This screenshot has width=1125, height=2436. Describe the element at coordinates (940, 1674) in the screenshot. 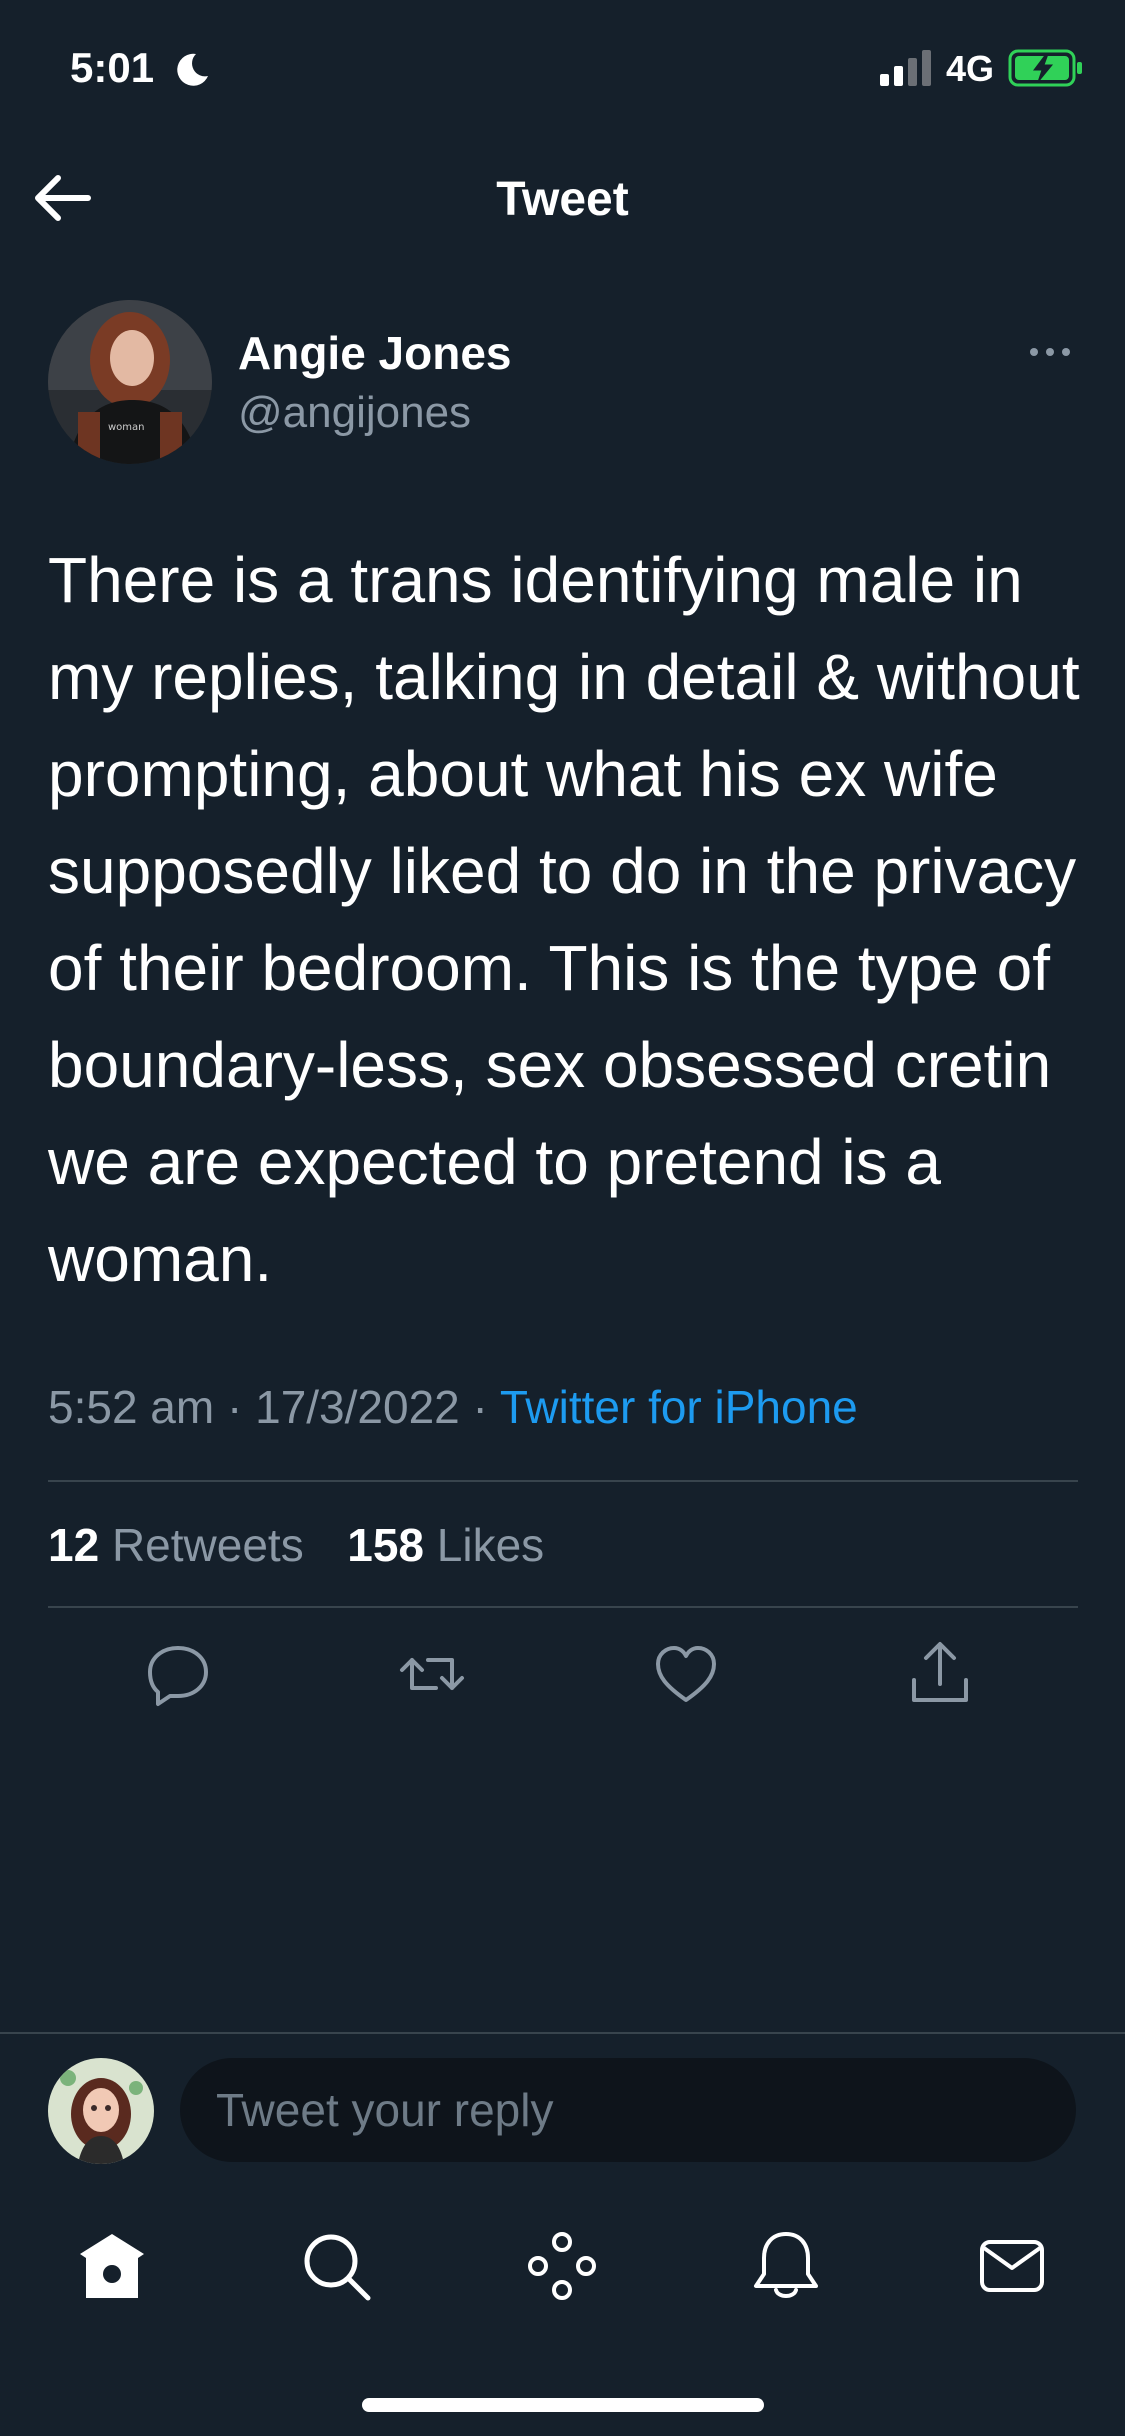

I see `share-icon` at that location.